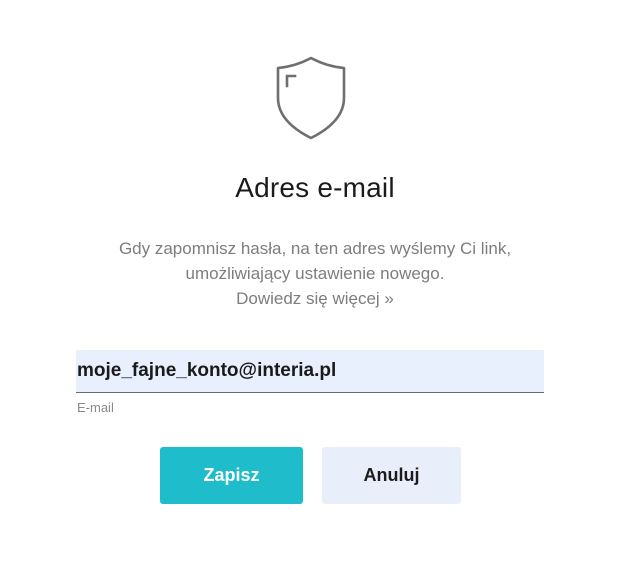 This screenshot has width=630, height=576. Describe the element at coordinates (315, 187) in the screenshot. I see `page-title: Adres e-mail` at that location.